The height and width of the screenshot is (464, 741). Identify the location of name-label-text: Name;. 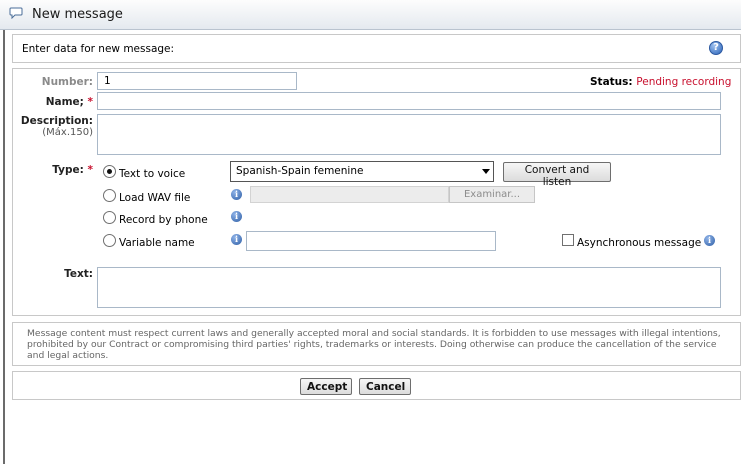
(64, 102).